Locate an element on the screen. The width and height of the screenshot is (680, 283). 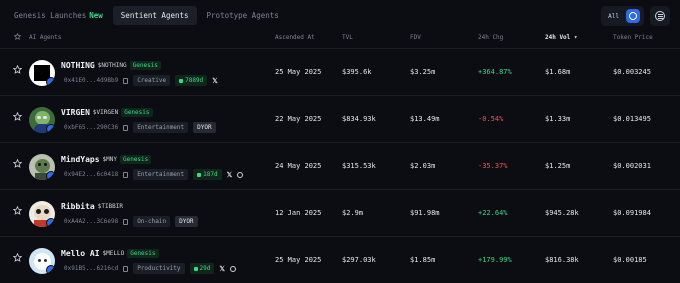
lock-duration: 29d is located at coordinates (205, 268).